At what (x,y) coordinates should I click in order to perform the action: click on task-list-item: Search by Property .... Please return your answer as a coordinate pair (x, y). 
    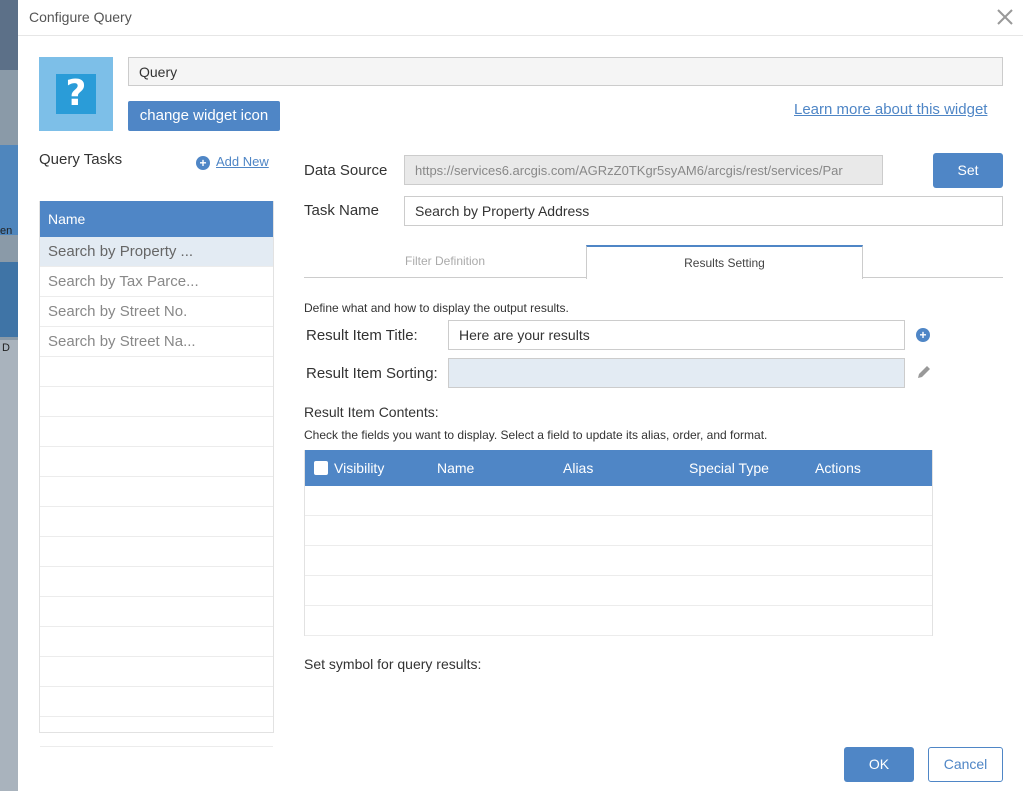
    Looking at the image, I should click on (156, 252).